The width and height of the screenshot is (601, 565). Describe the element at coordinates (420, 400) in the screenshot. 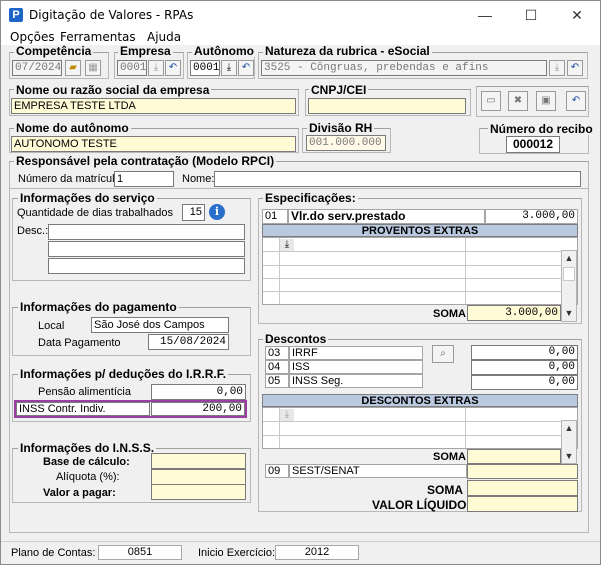

I see `descontos-extras-header: DESCONTOS EXTRAS` at that location.